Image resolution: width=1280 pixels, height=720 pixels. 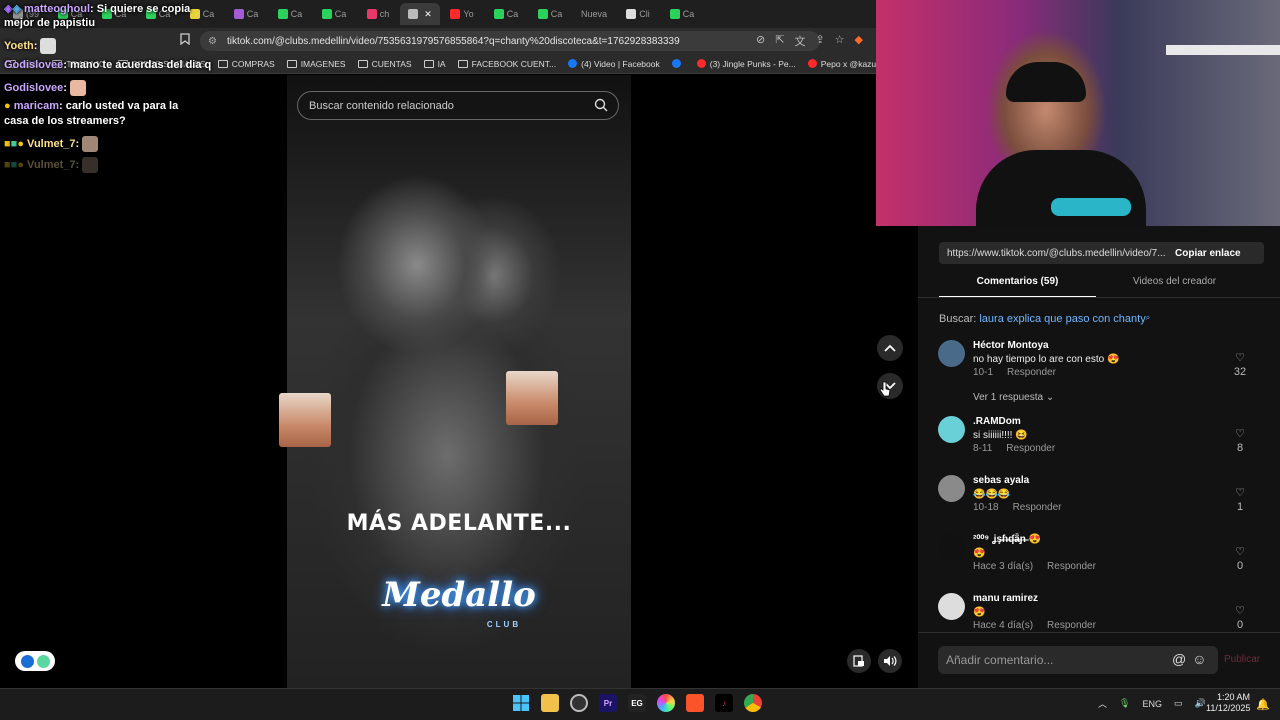 What do you see at coordinates (1007, 539) in the screenshot?
I see `comment-author: ²⁰⁰⁹ ʝş̶ɦ̶ʠ̶ǟ̶ɲ̶ 😍` at bounding box center [1007, 539].